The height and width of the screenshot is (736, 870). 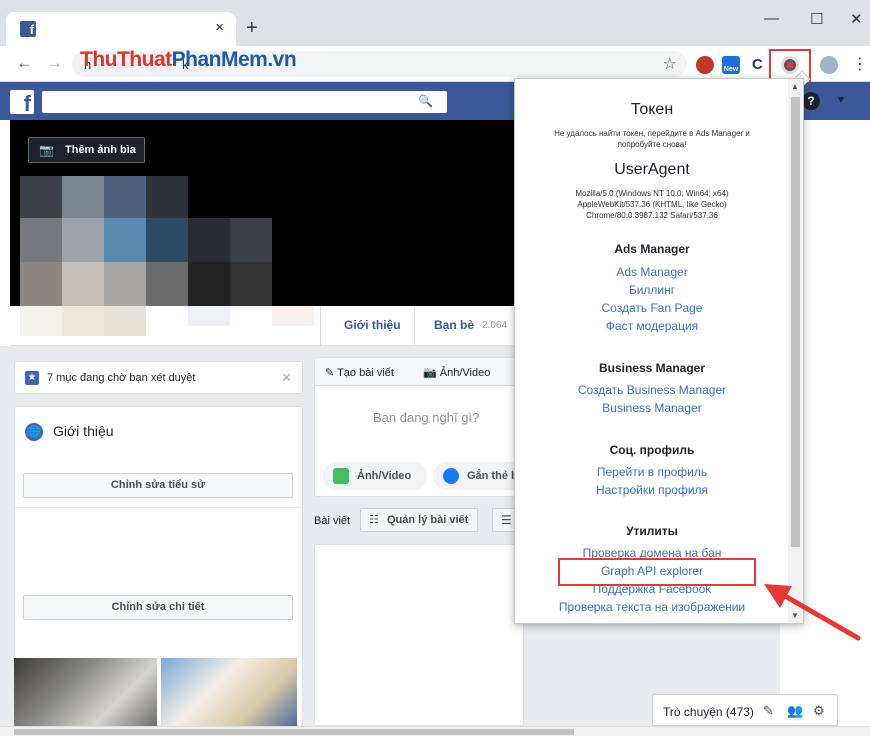 What do you see at coordinates (372, 325) in the screenshot?
I see `tab-about: Giới thiệu` at bounding box center [372, 325].